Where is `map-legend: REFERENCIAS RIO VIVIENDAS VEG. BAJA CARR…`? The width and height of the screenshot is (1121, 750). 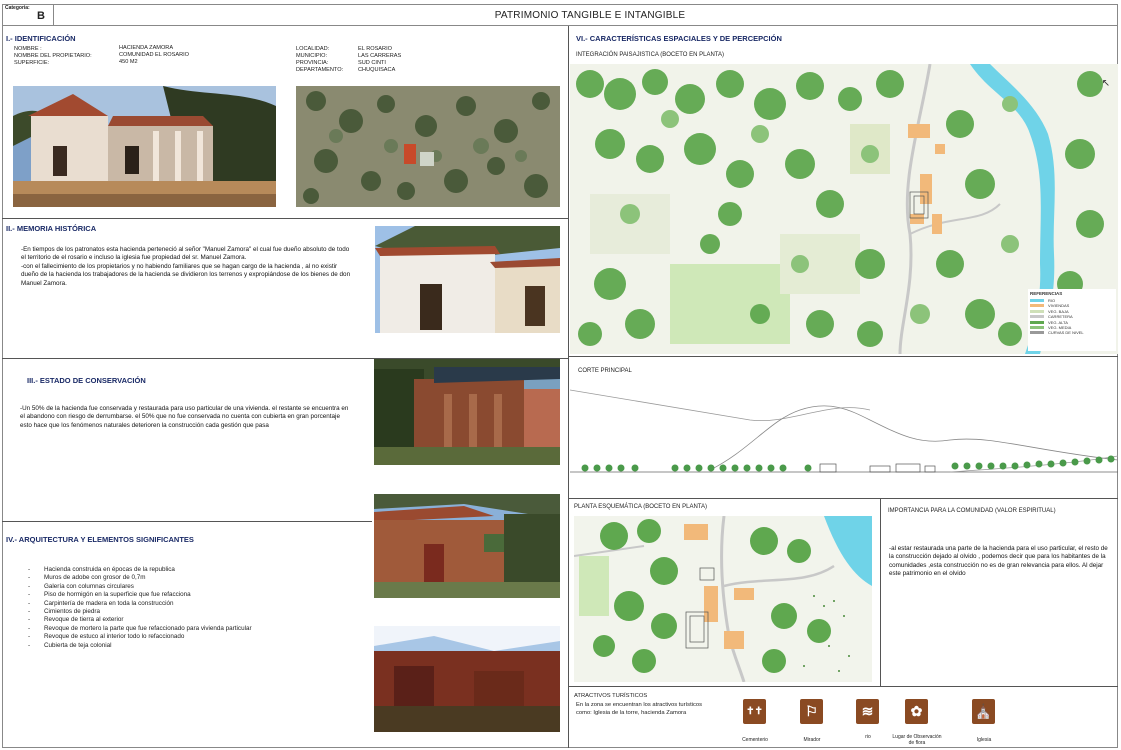 map-legend: REFERENCIAS RIO VIVIENDAS VEG. BAJA CARR… is located at coordinates (1072, 320).